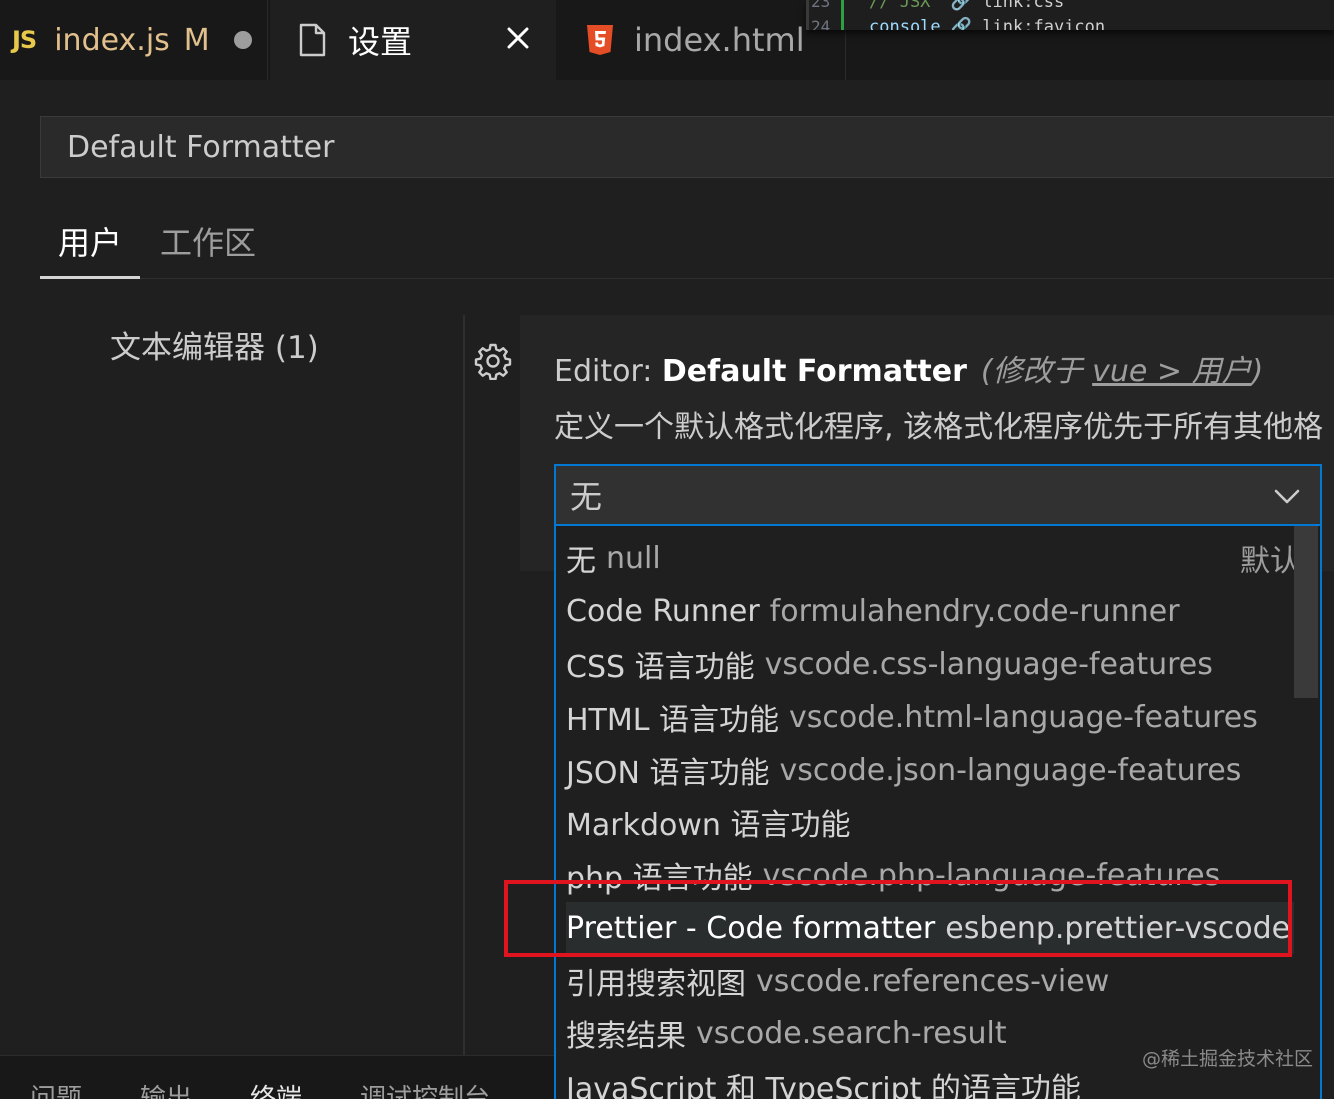 The image size is (1334, 1099). I want to click on file-icon, so click(312, 40).